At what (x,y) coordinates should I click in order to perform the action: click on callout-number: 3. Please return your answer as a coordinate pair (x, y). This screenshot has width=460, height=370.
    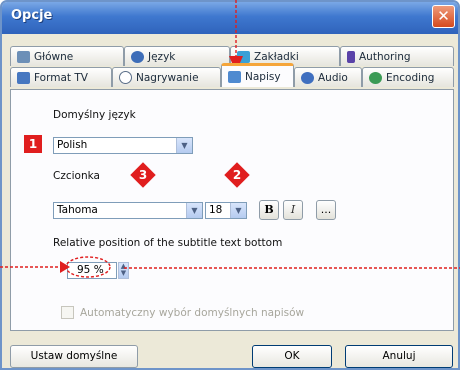
    Looking at the image, I should click on (143, 175).